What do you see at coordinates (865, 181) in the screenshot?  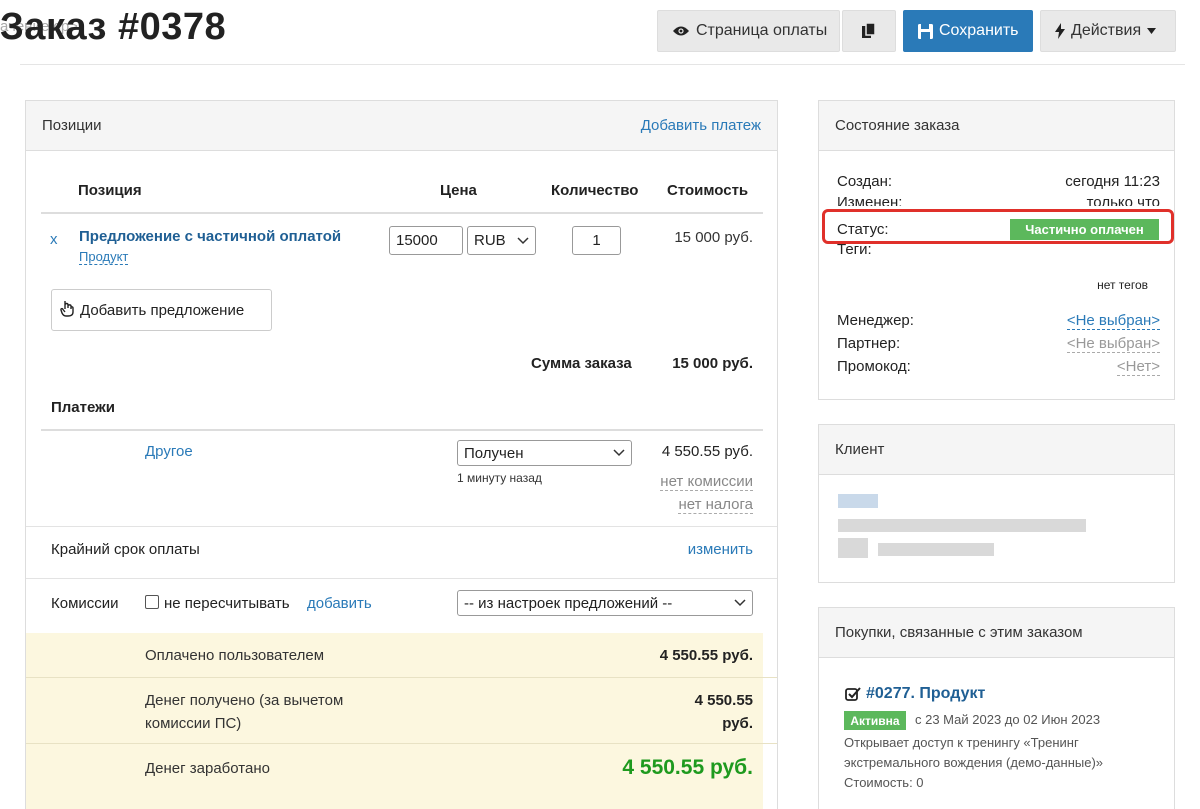 I see `created-label: Создан:` at bounding box center [865, 181].